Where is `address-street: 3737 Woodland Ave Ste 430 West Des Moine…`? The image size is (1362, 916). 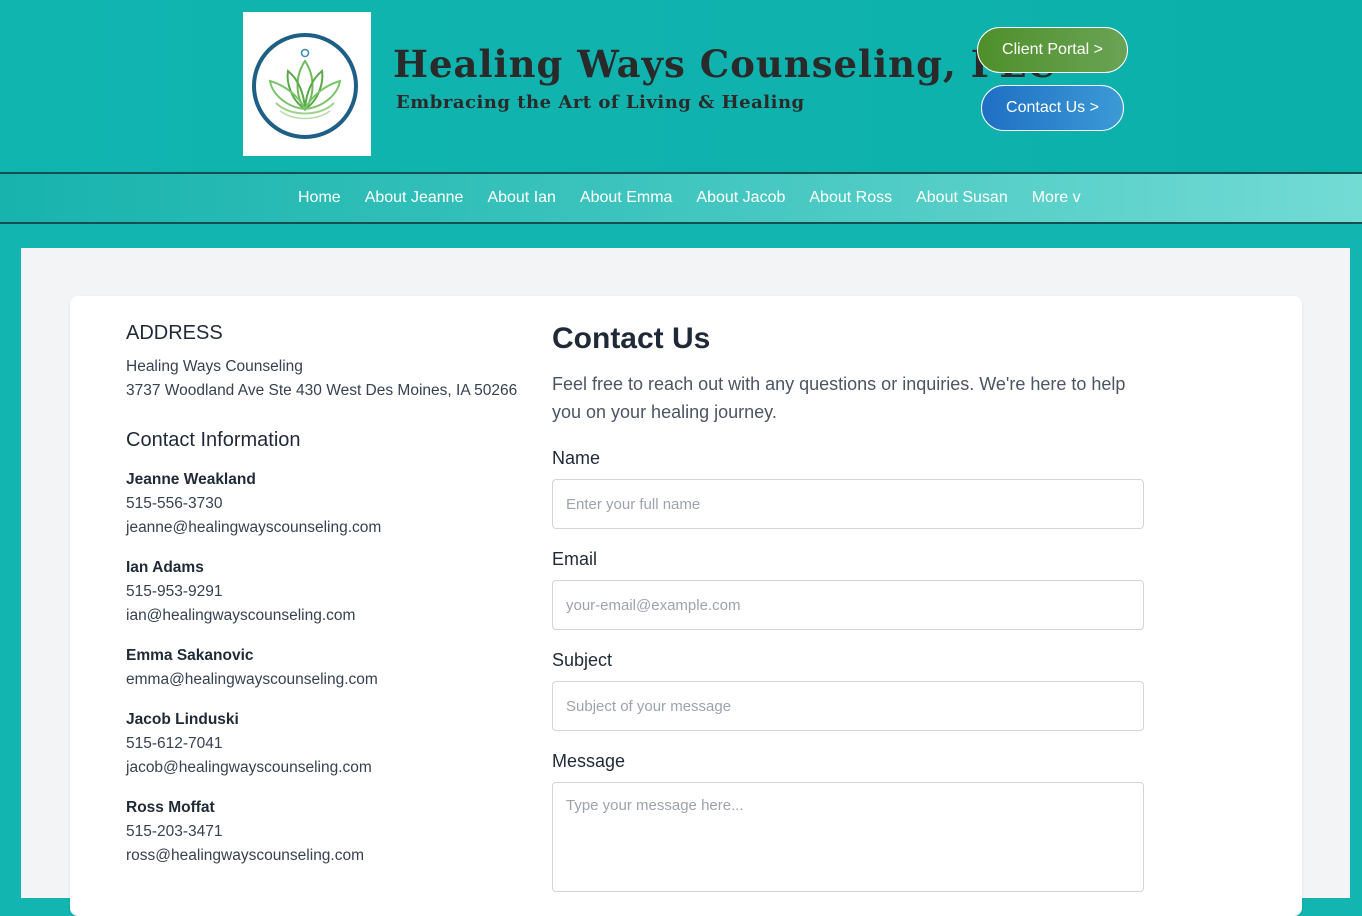
address-street: 3737 Woodland Ave Ste 430 West Des Moine… is located at coordinates (322, 390).